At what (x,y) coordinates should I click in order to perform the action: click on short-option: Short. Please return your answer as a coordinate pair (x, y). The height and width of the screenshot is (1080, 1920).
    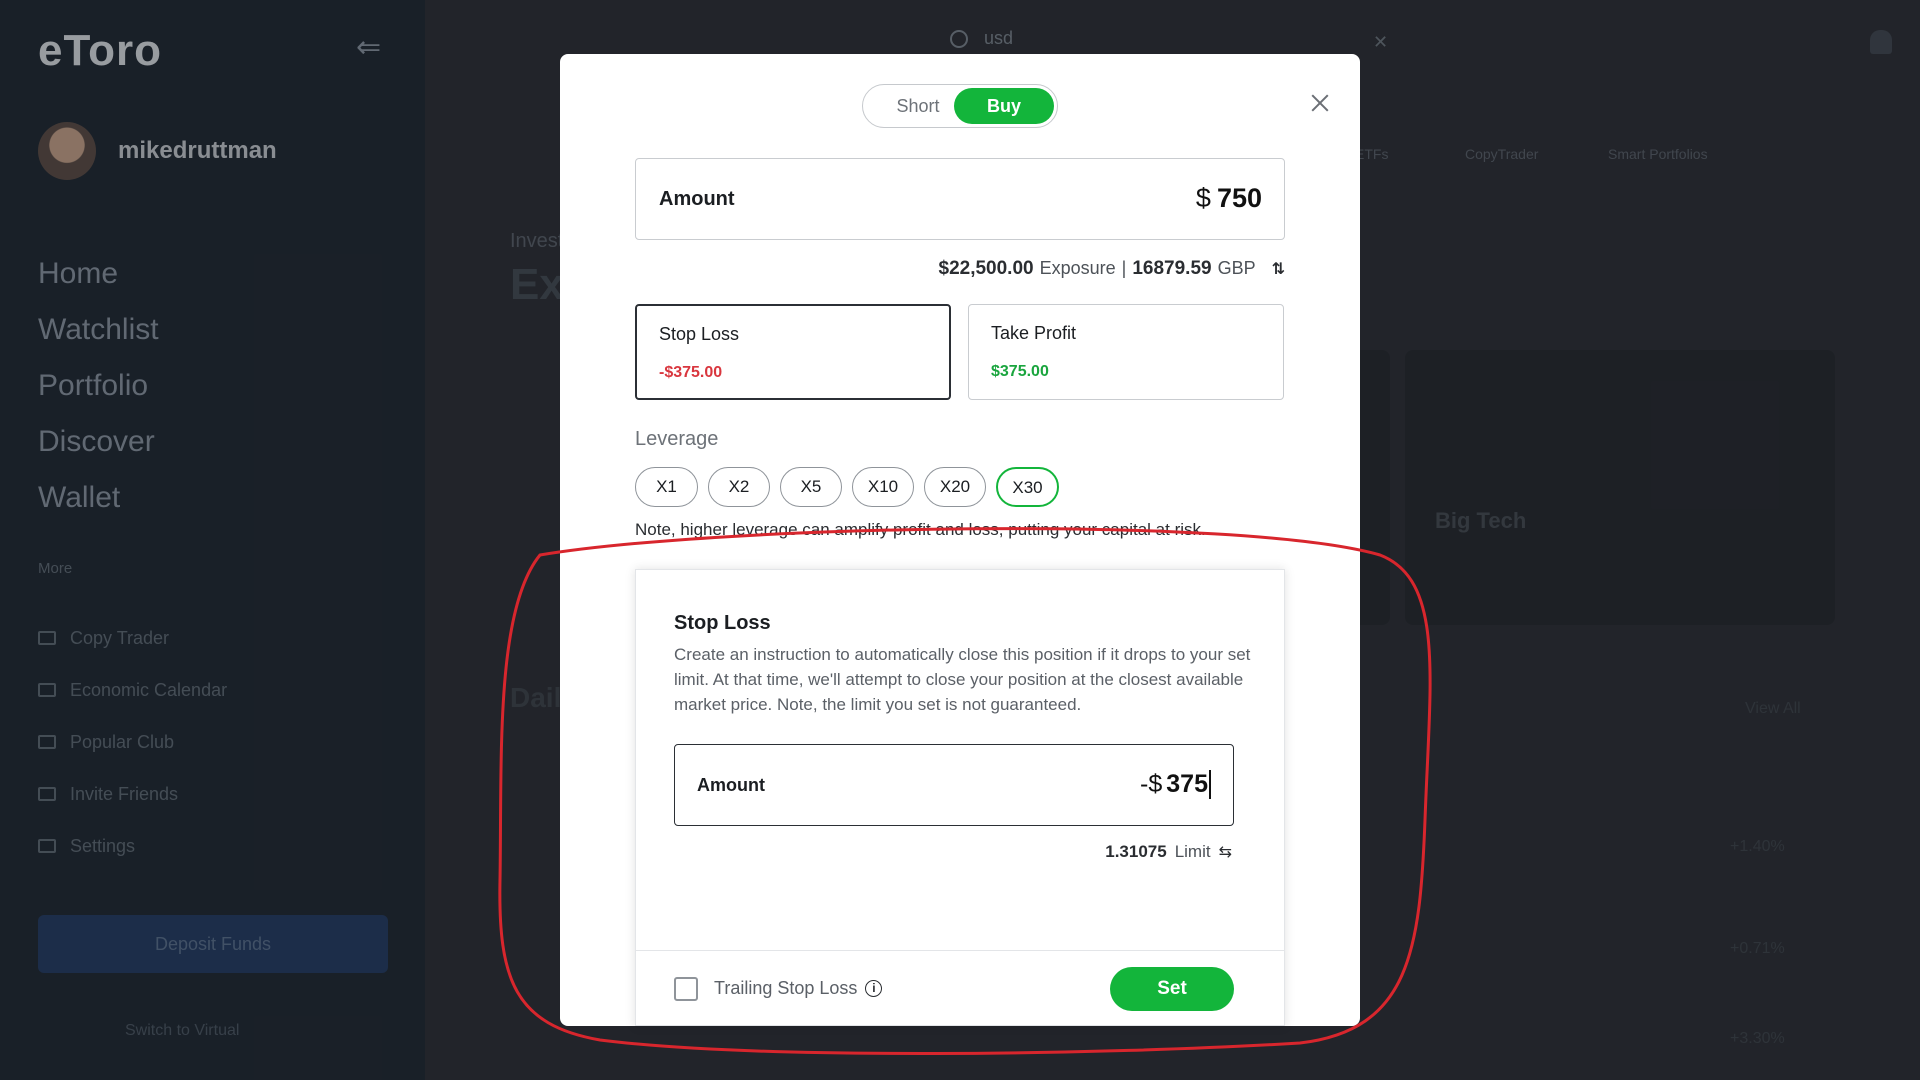
    Looking at the image, I should click on (918, 106).